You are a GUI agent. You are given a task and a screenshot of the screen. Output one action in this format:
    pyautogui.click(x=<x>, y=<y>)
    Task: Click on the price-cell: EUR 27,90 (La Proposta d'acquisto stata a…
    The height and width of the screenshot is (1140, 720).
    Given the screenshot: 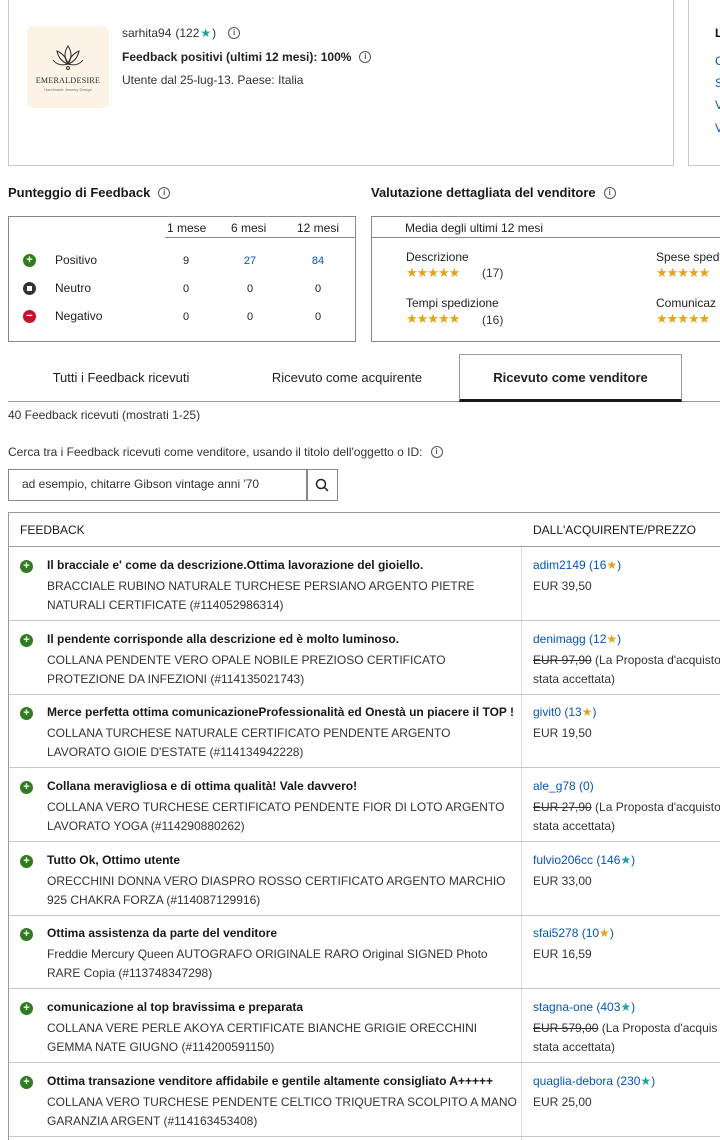 What is the action you would take?
    pyautogui.click(x=626, y=817)
    